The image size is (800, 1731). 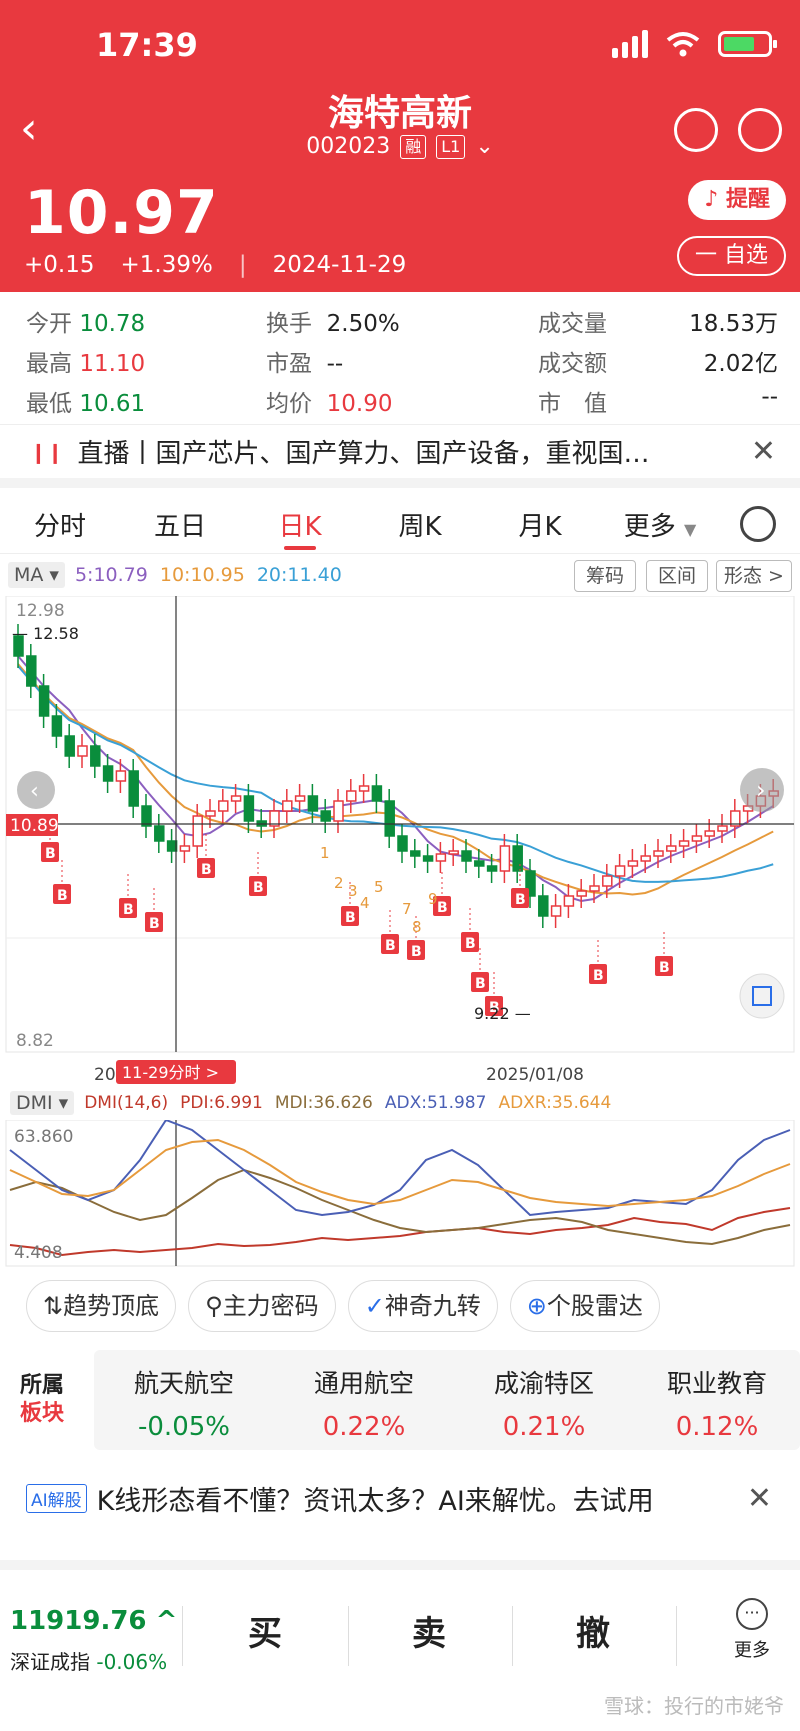 I want to click on dmi-selector-label: DMI, so click(x=34, y=1103).